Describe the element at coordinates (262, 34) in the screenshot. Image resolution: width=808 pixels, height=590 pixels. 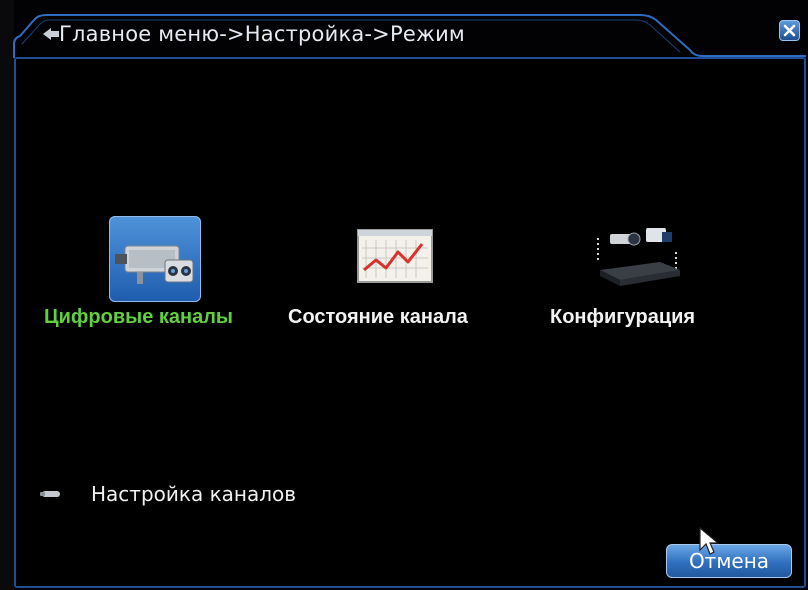
I see `breadcrumb-title: Главное меню->Настройка->Режим` at that location.